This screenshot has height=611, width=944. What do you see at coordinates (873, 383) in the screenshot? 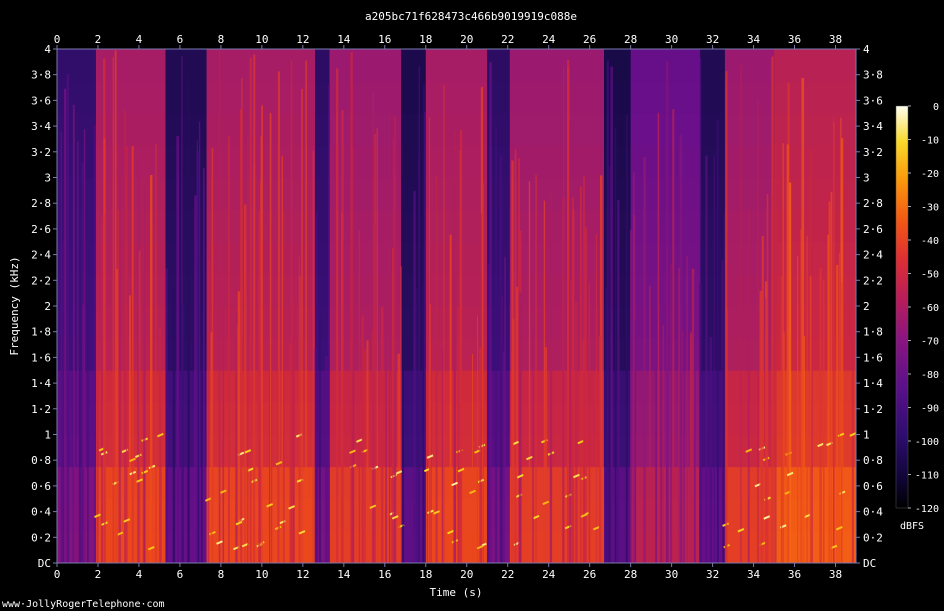
I see `y-tick-label-right: 1·4` at bounding box center [873, 383].